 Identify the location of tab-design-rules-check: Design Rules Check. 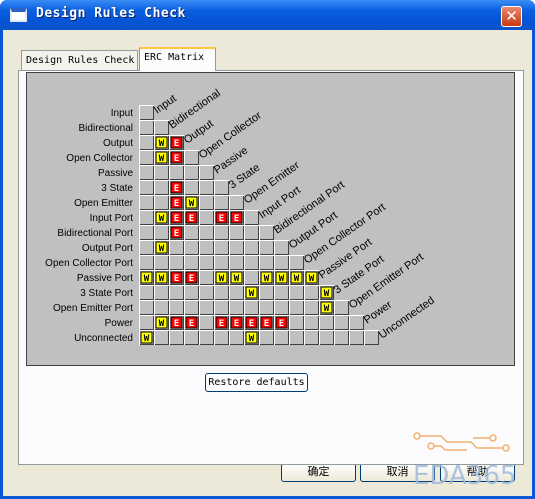
(79, 60).